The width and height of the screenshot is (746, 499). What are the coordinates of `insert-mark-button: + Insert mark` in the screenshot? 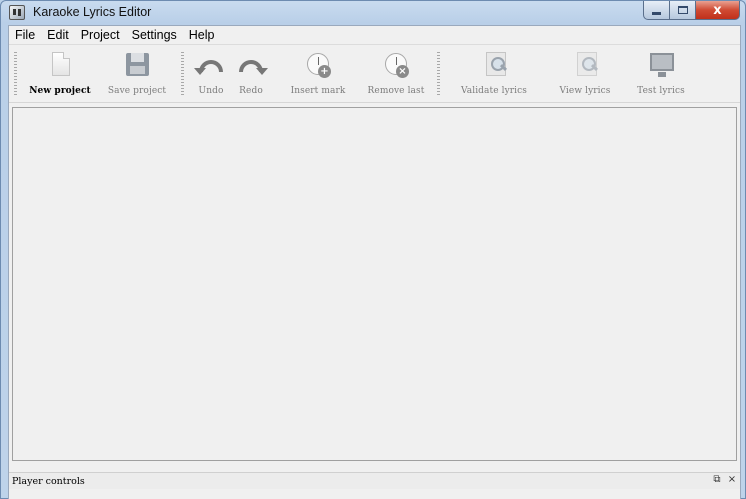 It's located at (318, 76).